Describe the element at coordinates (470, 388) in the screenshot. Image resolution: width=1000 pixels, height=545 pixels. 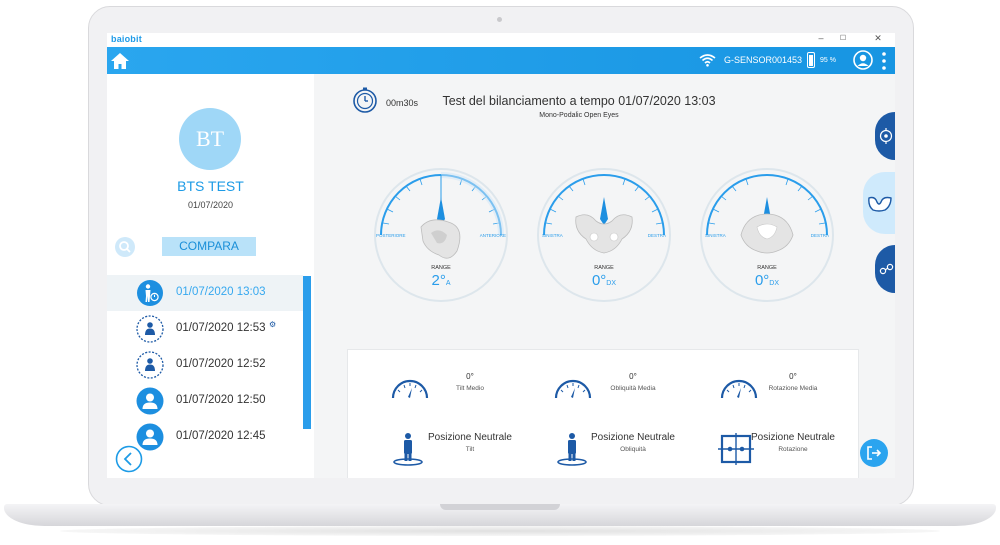
I see `stat-label: Tilt Medio` at that location.